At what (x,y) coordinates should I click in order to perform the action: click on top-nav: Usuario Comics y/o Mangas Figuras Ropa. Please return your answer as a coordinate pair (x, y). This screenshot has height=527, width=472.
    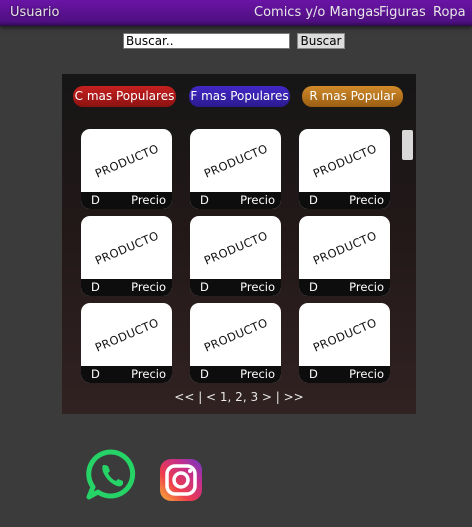
    Looking at the image, I should click on (236, 13).